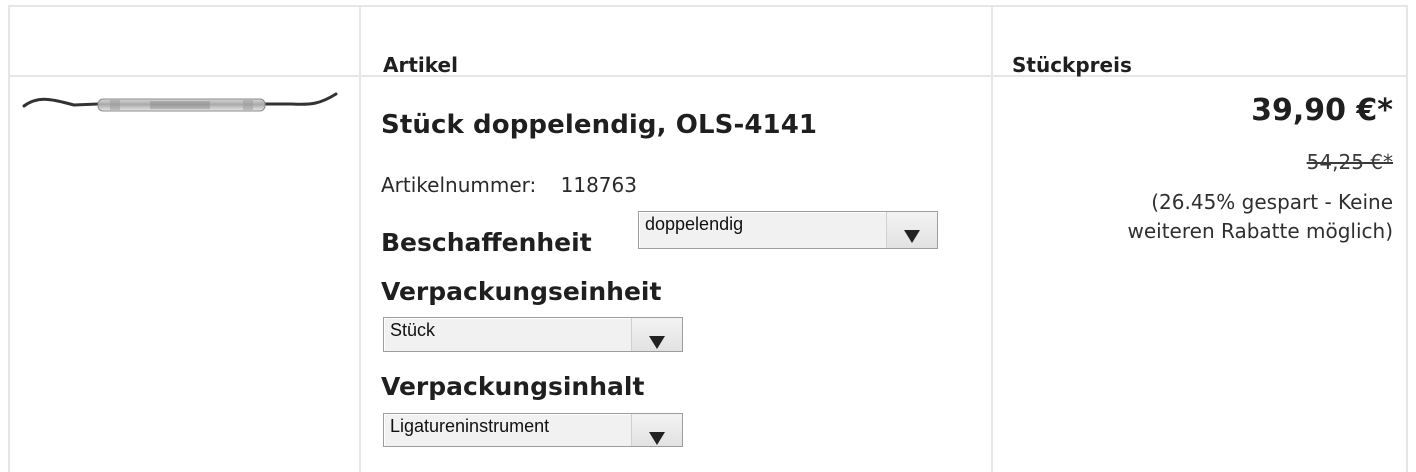 The width and height of the screenshot is (1416, 472). Describe the element at coordinates (788, 230) in the screenshot. I see `beschaffenheit-select: doppelendig` at that location.